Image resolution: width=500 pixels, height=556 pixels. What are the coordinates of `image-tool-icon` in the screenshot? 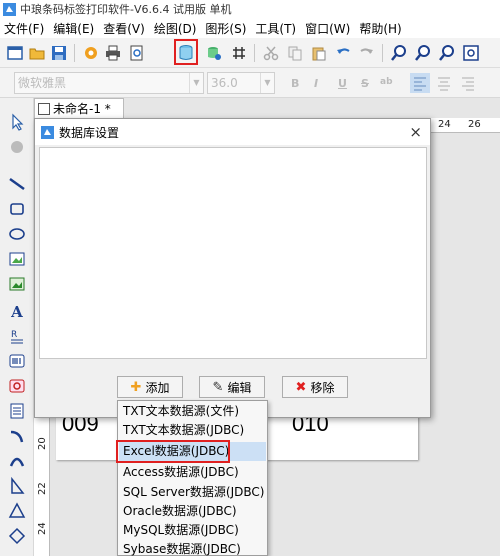 It's located at (17, 259).